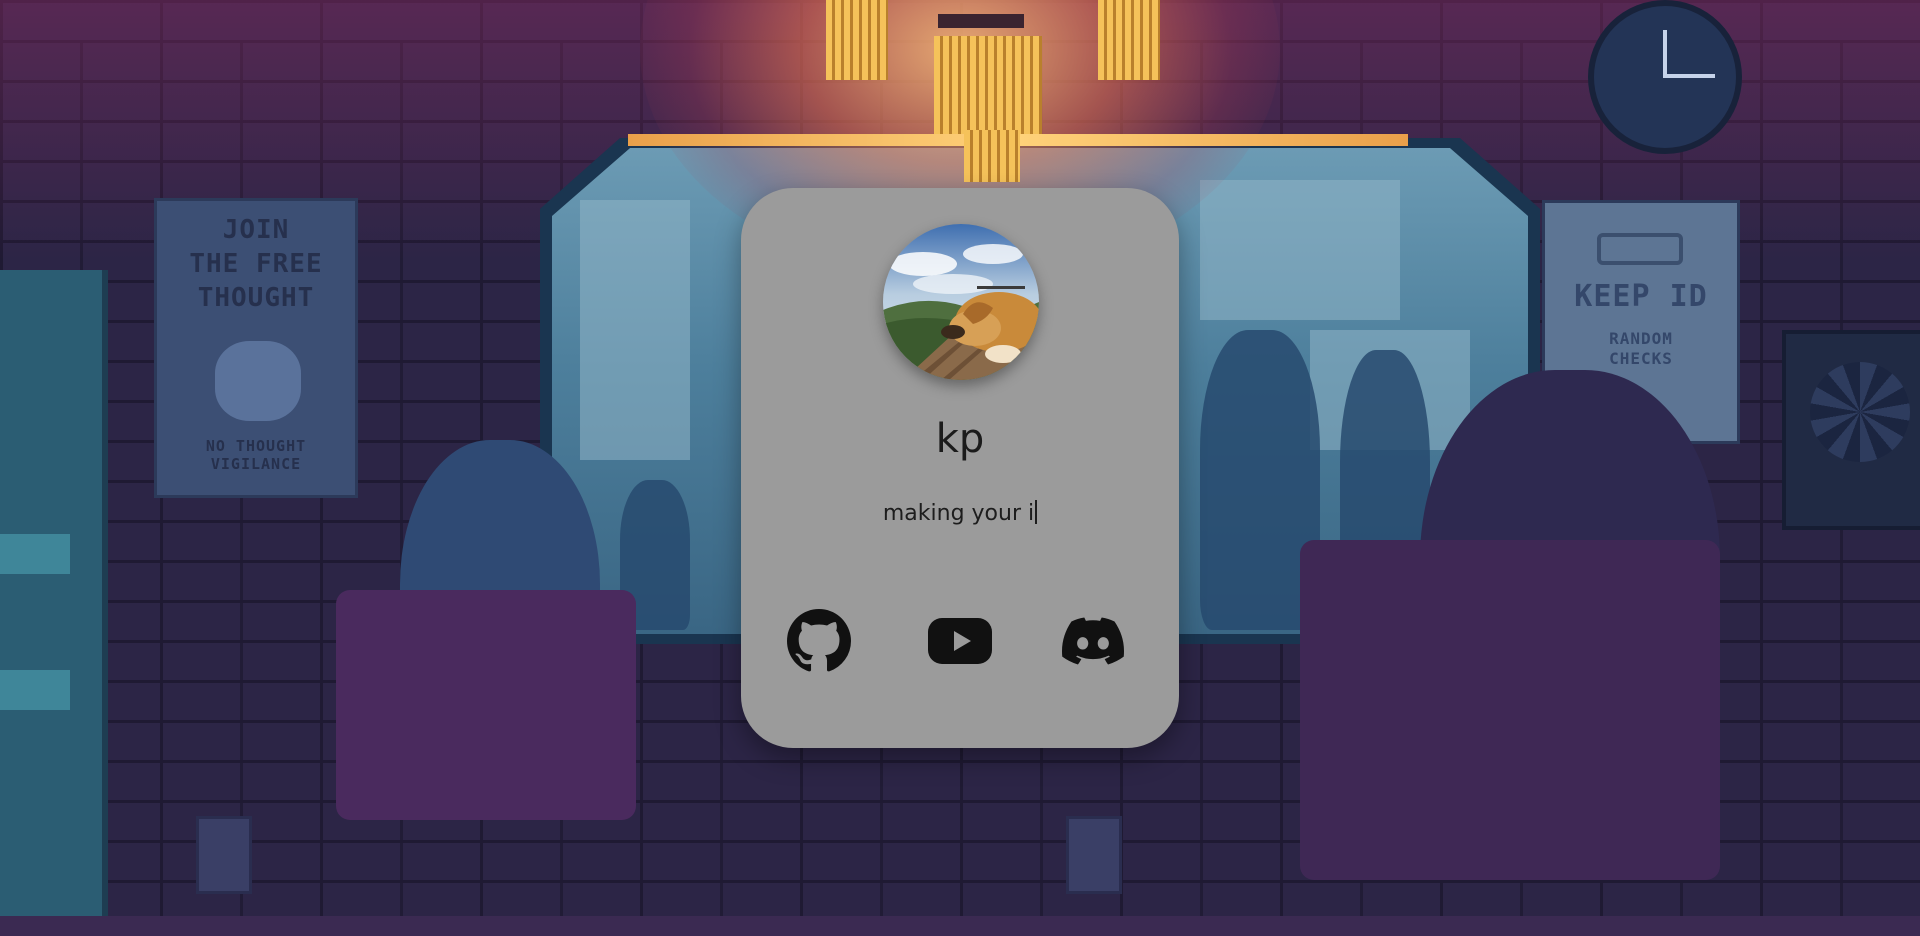 Image resolution: width=1920 pixels, height=936 pixels. I want to click on avatar, so click(961, 302).